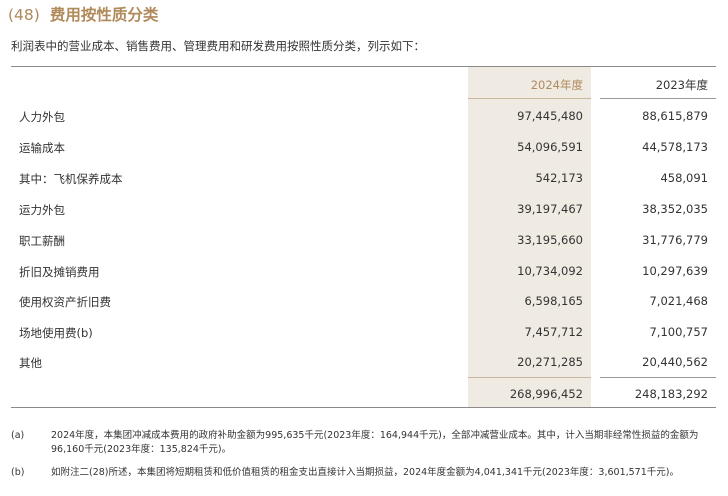 The image size is (728, 496). What do you see at coordinates (104, 15) in the screenshot?
I see `section-title: 费用按性质分类` at bounding box center [104, 15].